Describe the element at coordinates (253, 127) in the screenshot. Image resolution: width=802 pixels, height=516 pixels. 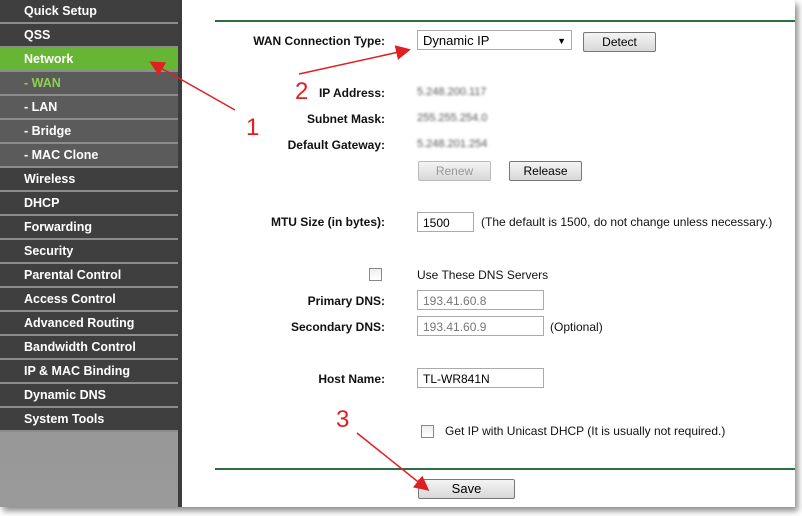
I see `annotation-1: 1` at that location.